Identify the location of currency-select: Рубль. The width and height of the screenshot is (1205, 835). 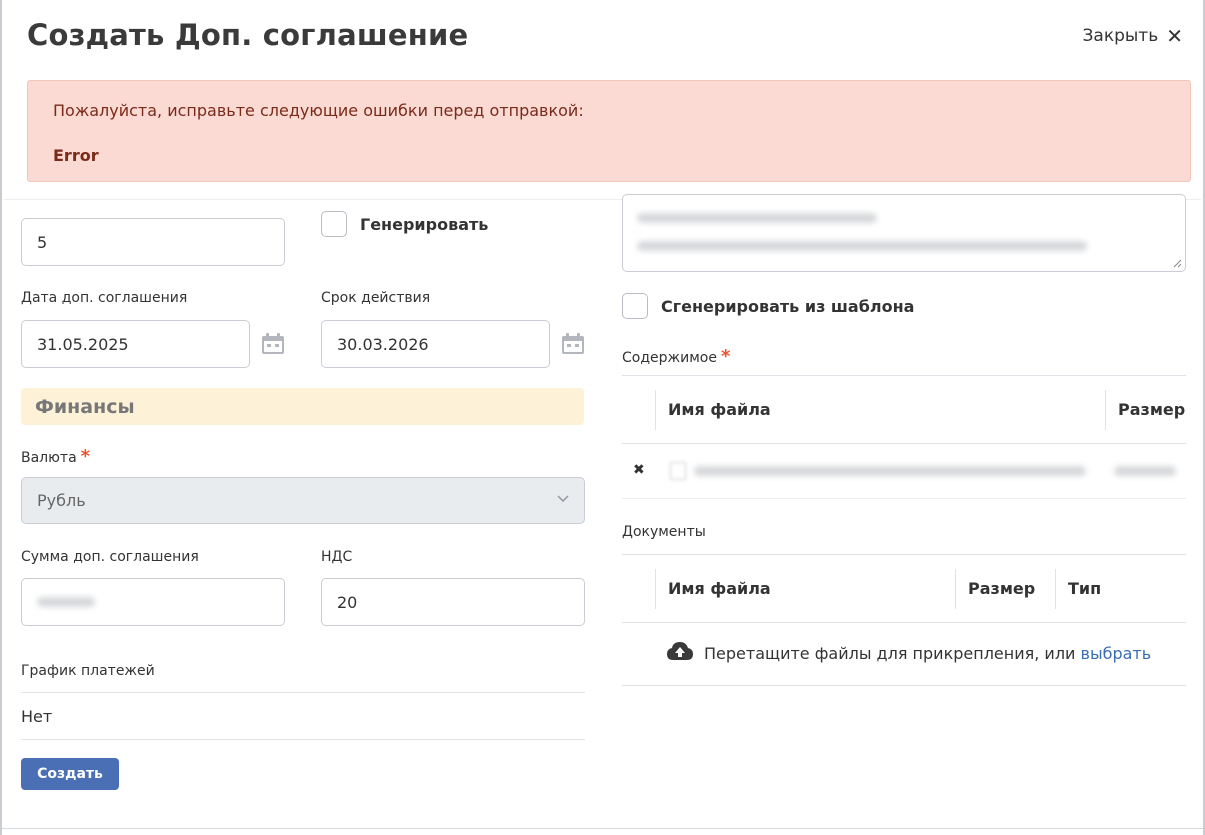
(303, 500).